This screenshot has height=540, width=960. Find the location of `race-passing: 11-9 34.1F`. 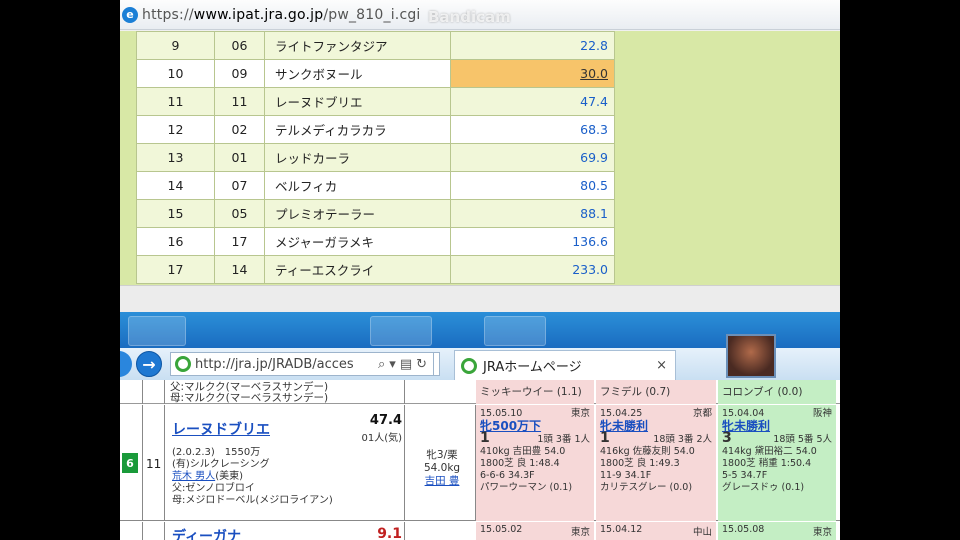

race-passing: 11-9 34.1F is located at coordinates (626, 475).